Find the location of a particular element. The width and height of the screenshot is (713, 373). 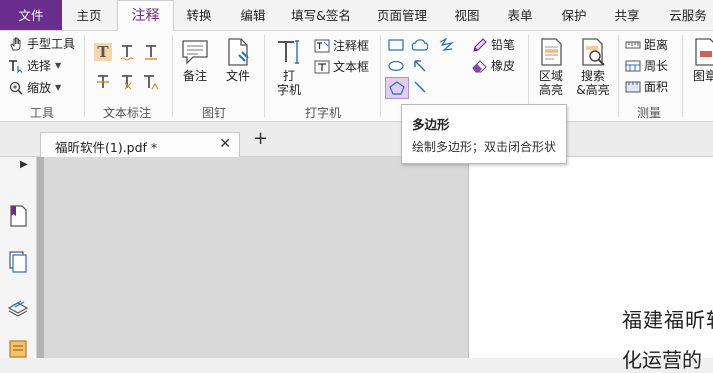

polygon-tool-icon is located at coordinates (397, 88).